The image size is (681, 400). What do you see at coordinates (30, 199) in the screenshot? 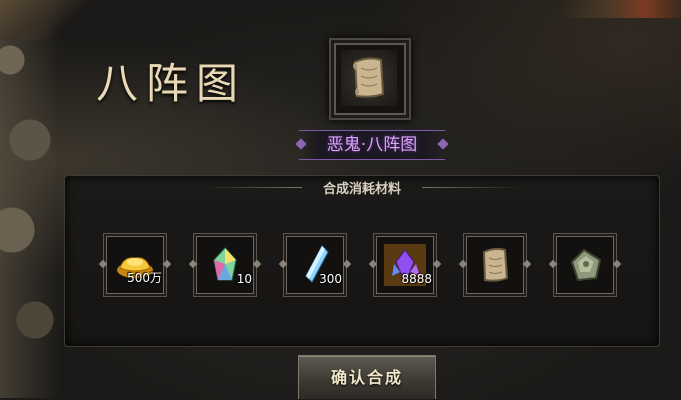
I see `rock-decoration` at bounding box center [30, 199].